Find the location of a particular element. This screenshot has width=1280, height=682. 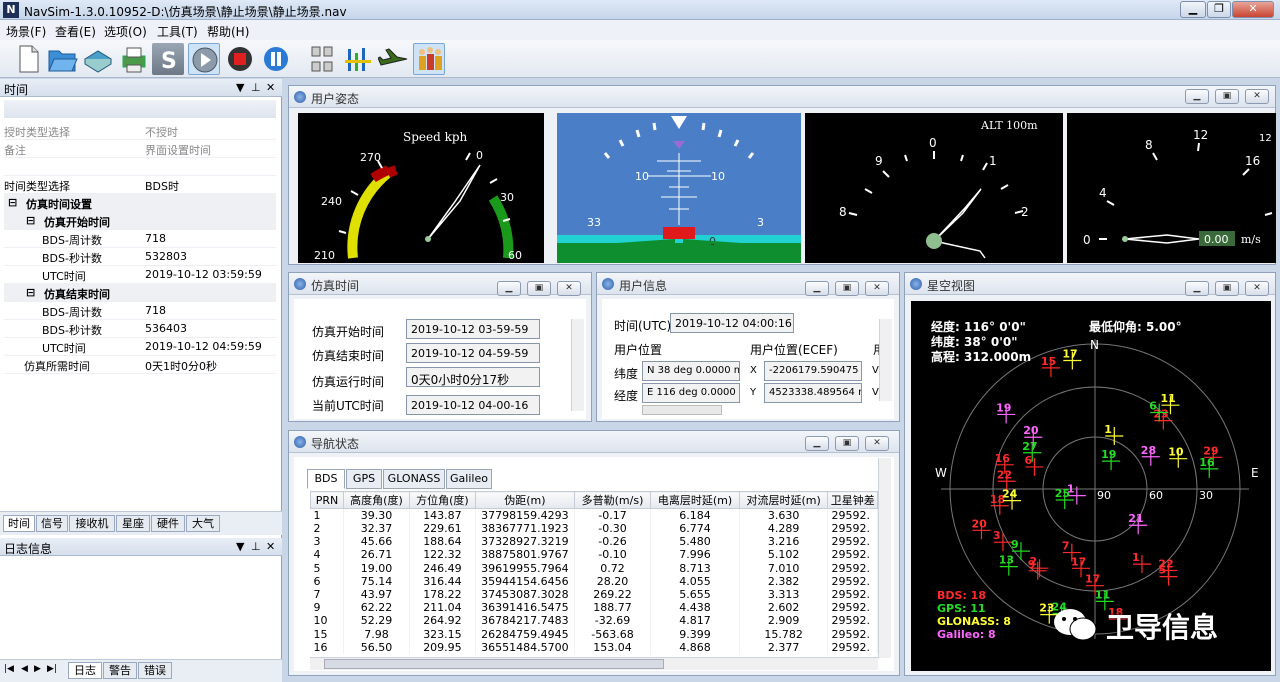

col-prn: PRN is located at coordinates (327, 500).